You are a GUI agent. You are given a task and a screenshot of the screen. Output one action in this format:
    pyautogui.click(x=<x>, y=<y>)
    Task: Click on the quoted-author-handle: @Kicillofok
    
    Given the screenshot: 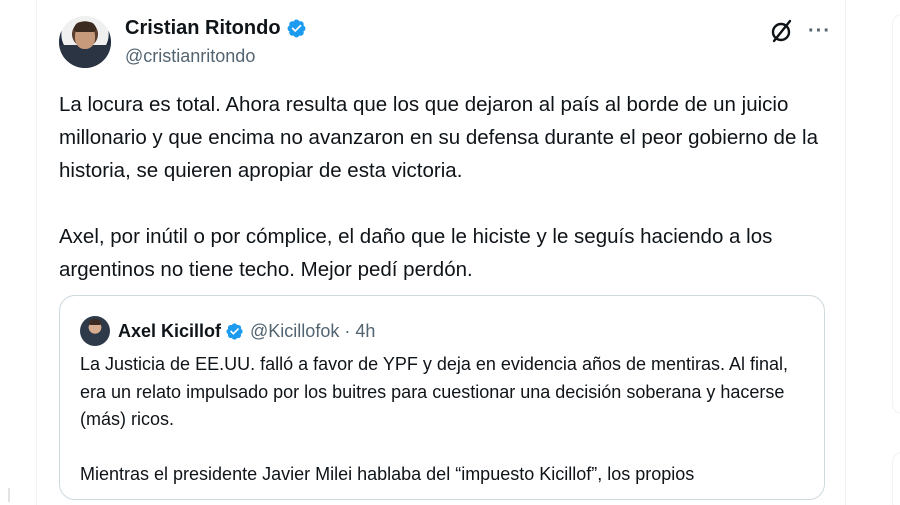 What is the action you would take?
    pyautogui.click(x=294, y=331)
    